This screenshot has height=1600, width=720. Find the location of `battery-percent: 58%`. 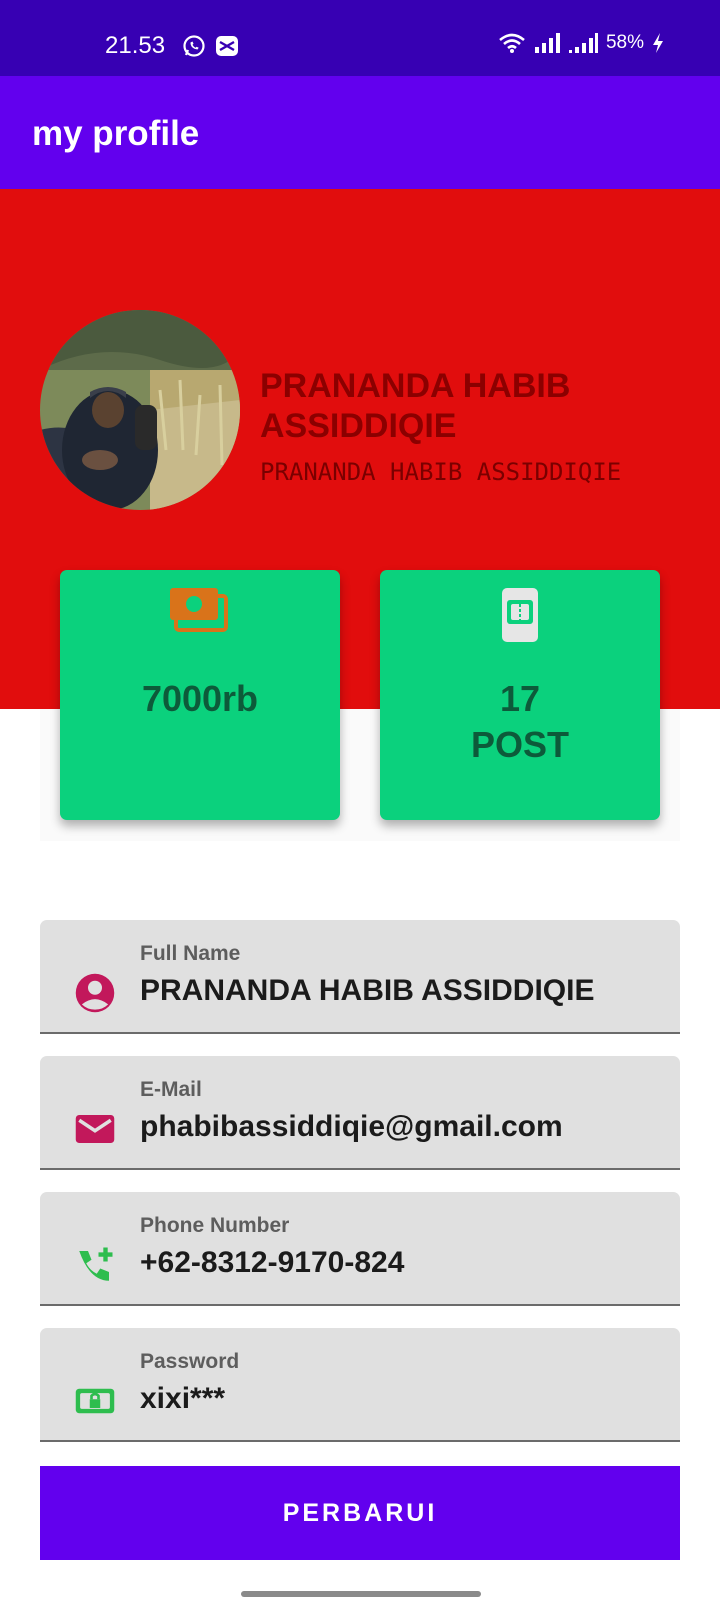

battery-percent: 58% is located at coordinates (624, 42).